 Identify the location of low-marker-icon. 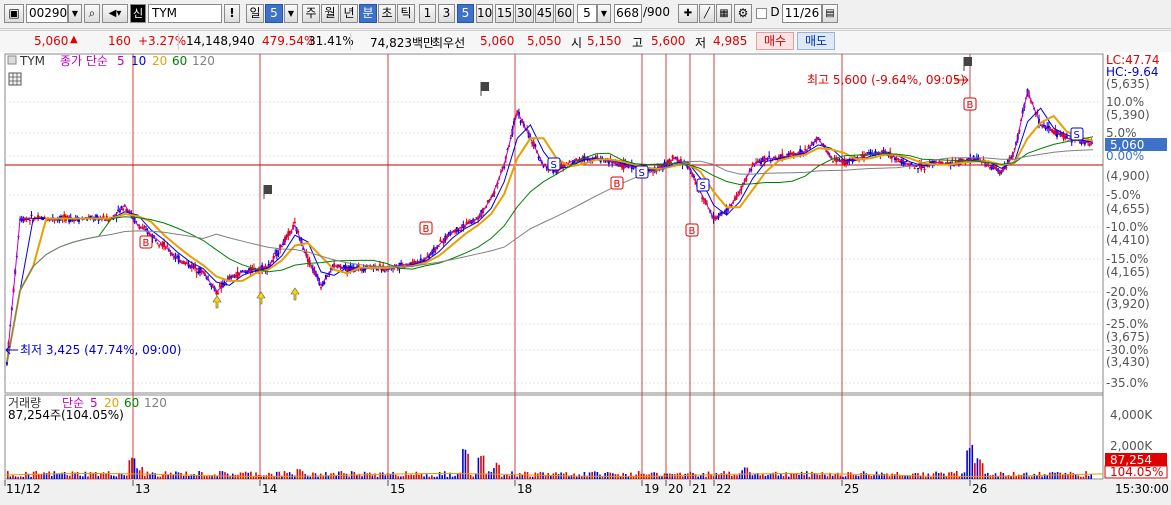
(261, 298).